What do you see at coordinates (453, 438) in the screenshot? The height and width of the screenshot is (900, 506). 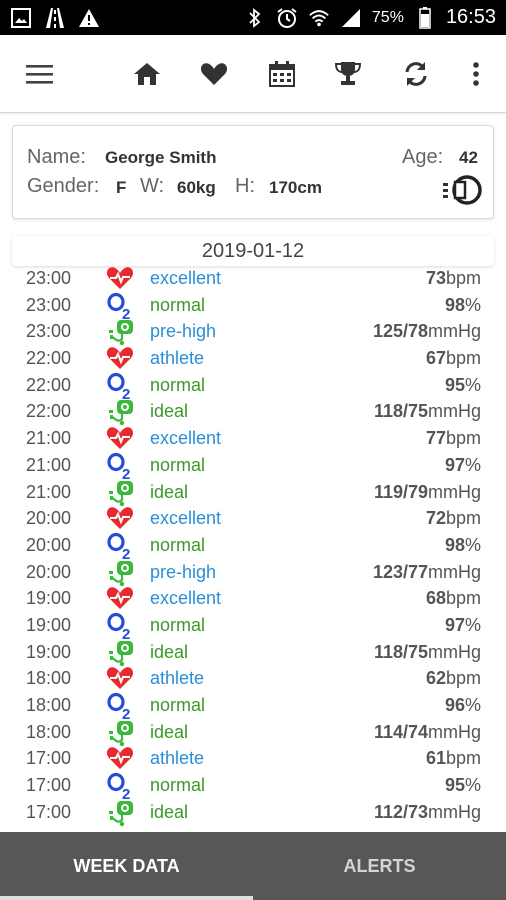 I see `row-value: 77bpm` at bounding box center [453, 438].